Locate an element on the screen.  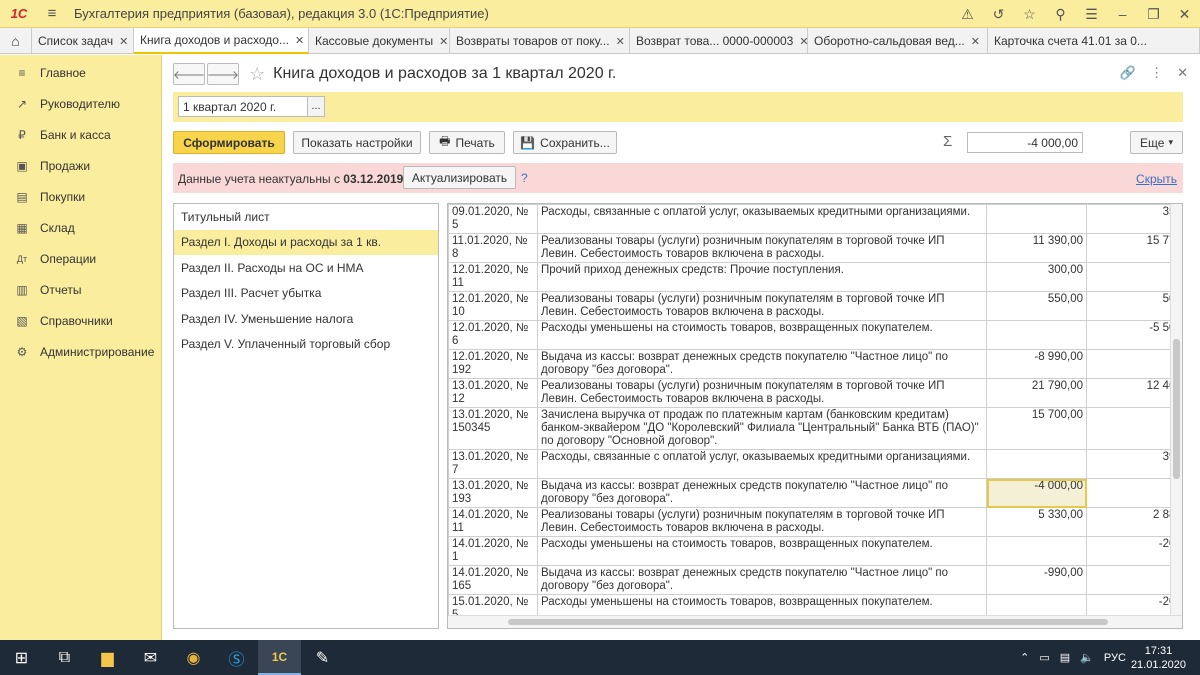
show-settings-button: Показать настройки is located at coordinates (357, 142).